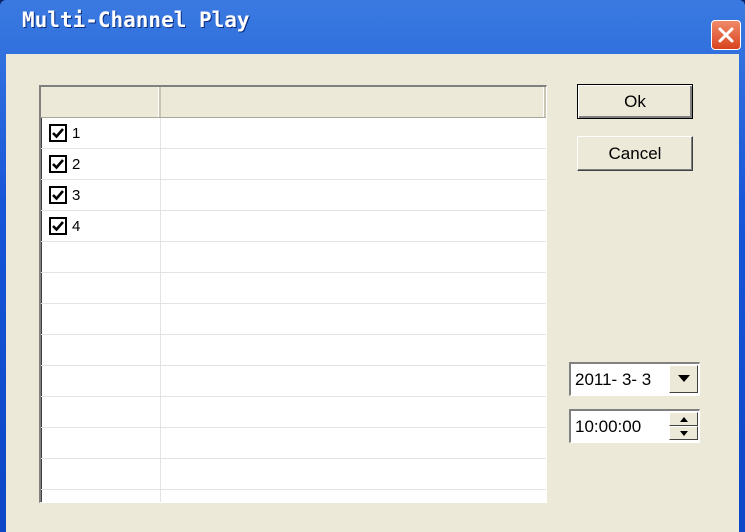 Image resolution: width=745 pixels, height=532 pixels. I want to click on list-header, so click(293, 102).